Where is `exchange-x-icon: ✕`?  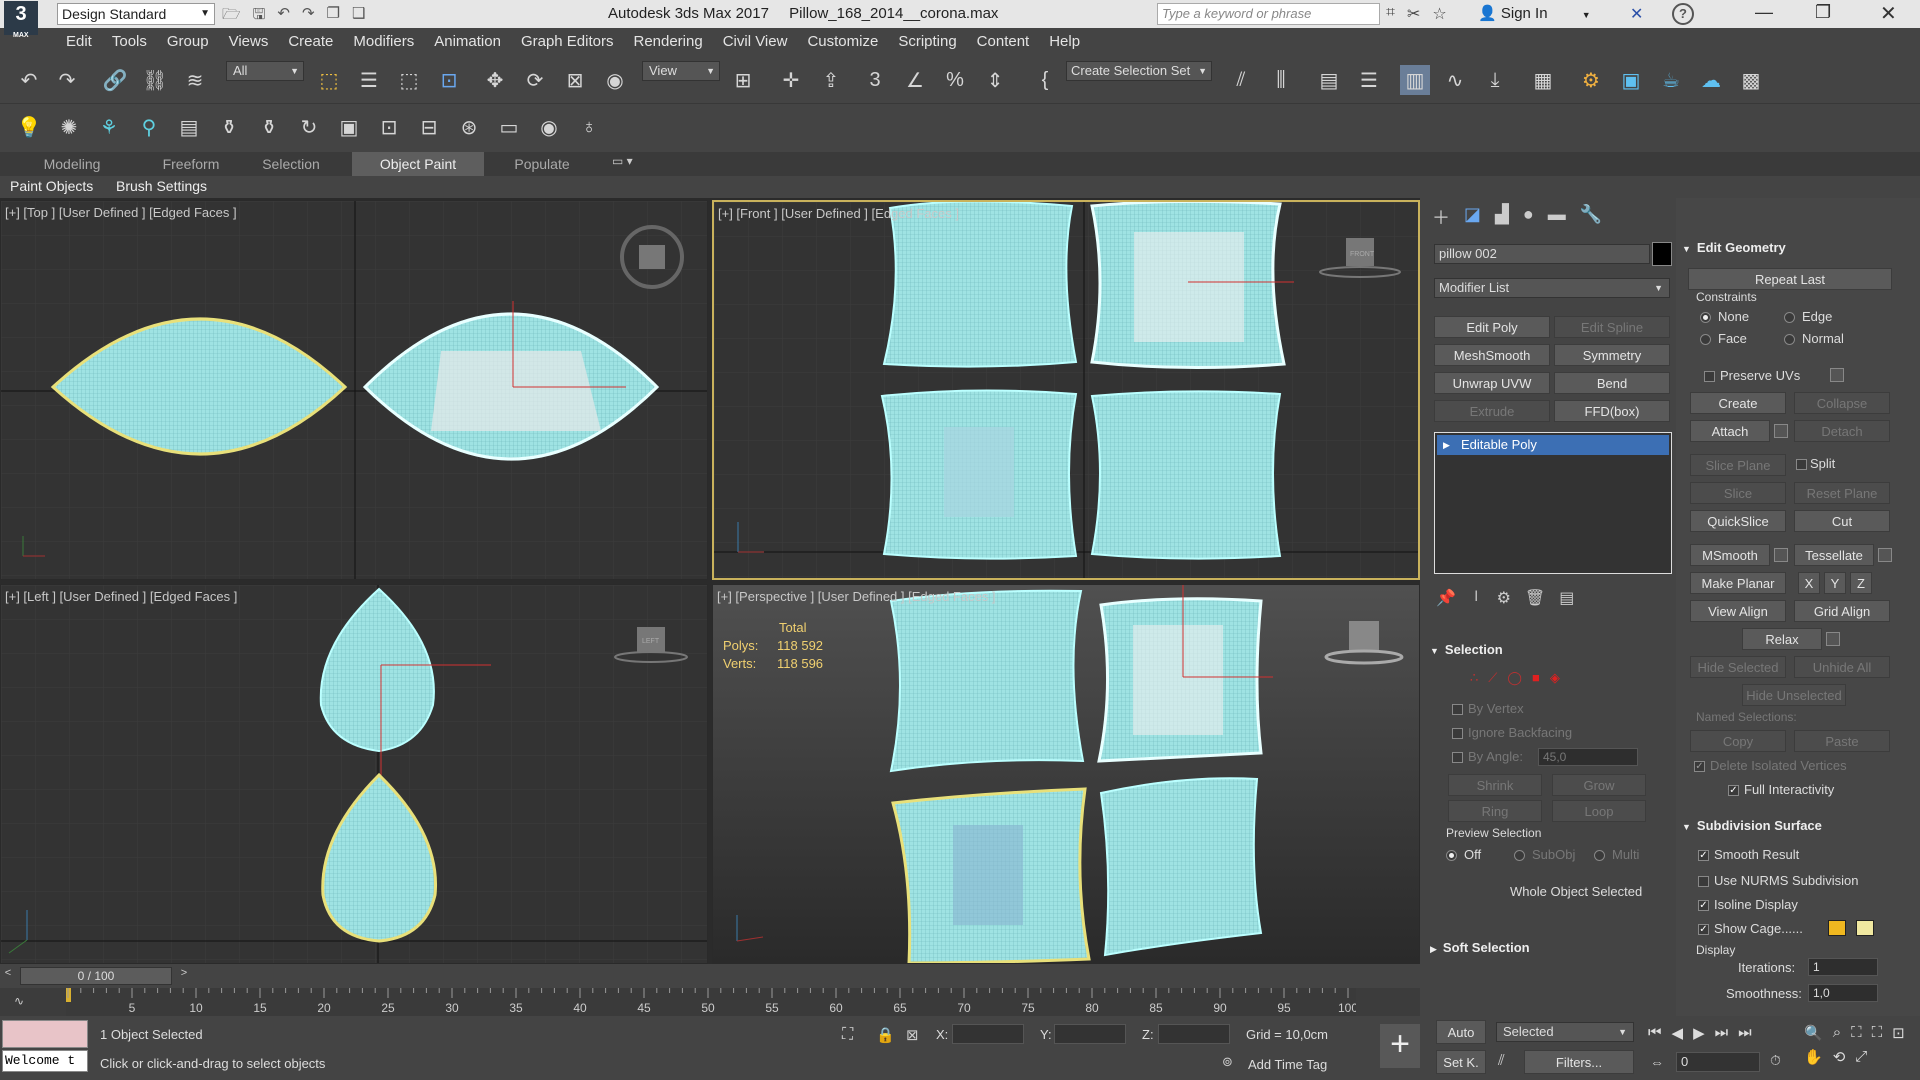 exchange-x-icon: ✕ is located at coordinates (1636, 14).